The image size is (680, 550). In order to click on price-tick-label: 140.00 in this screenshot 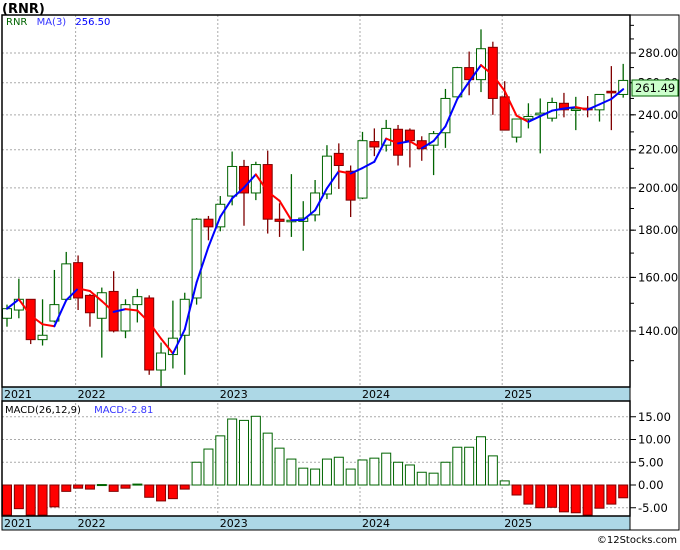, I will do `click(658, 331)`.